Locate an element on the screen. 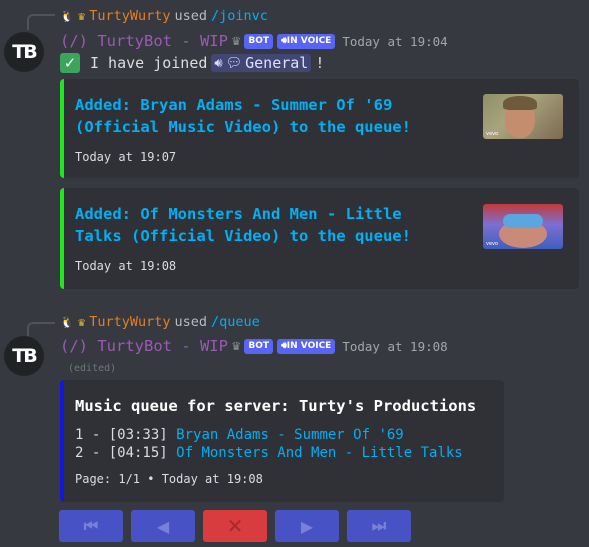 The width and height of the screenshot is (589, 547). check-icon: ✓ is located at coordinates (70, 63).